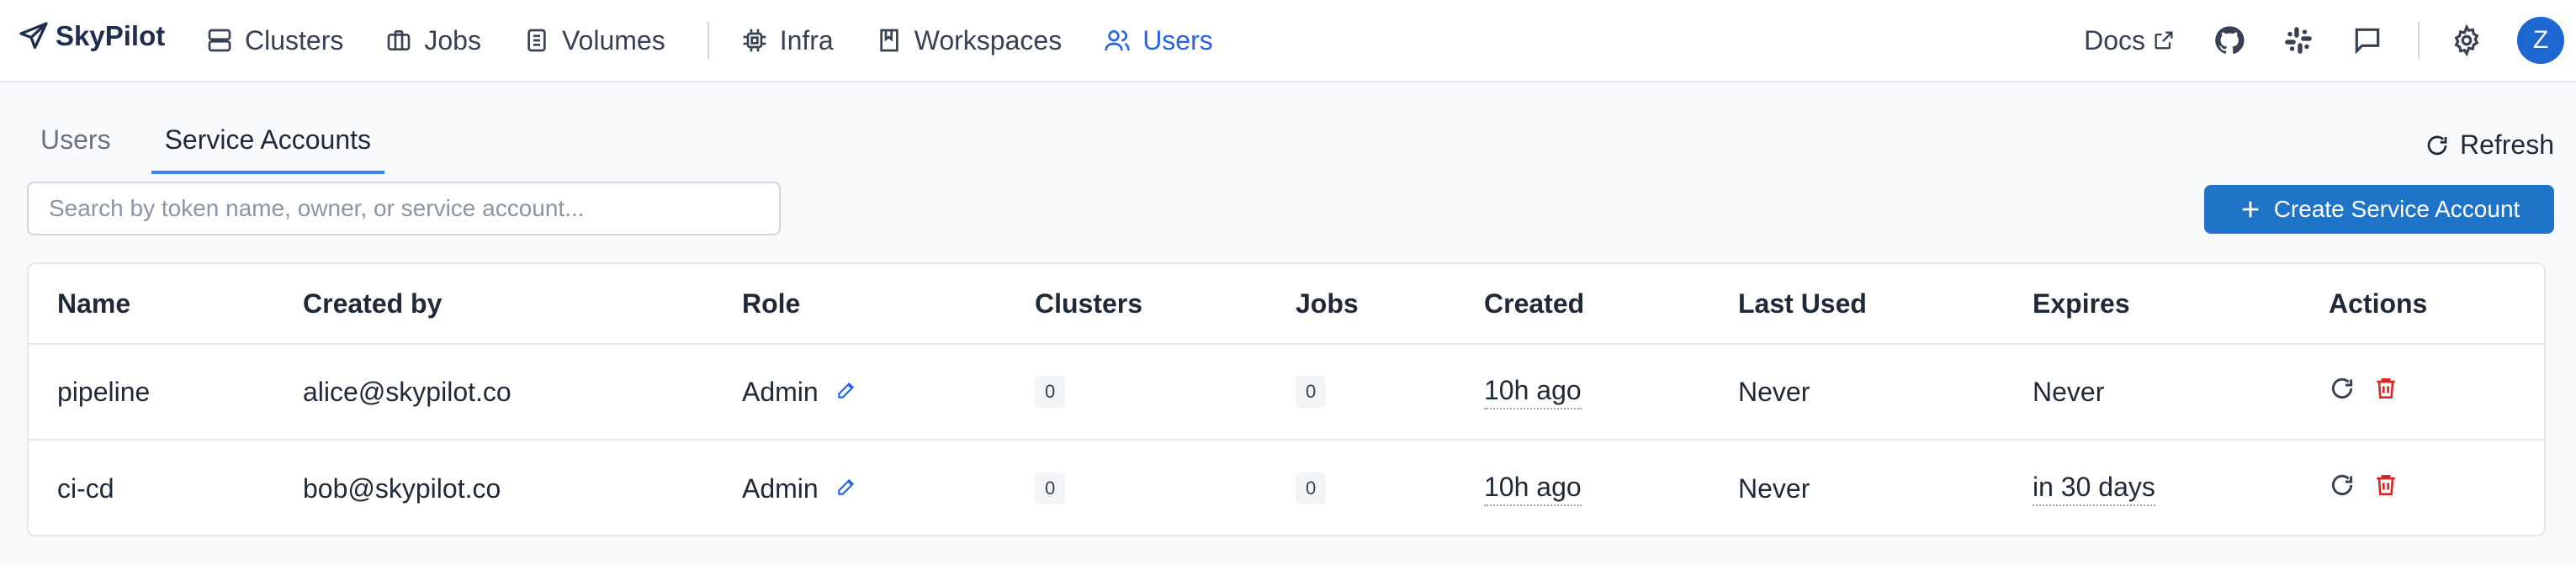 The height and width of the screenshot is (565, 2576). Describe the element at coordinates (1117, 40) in the screenshot. I see `users-icon` at that location.